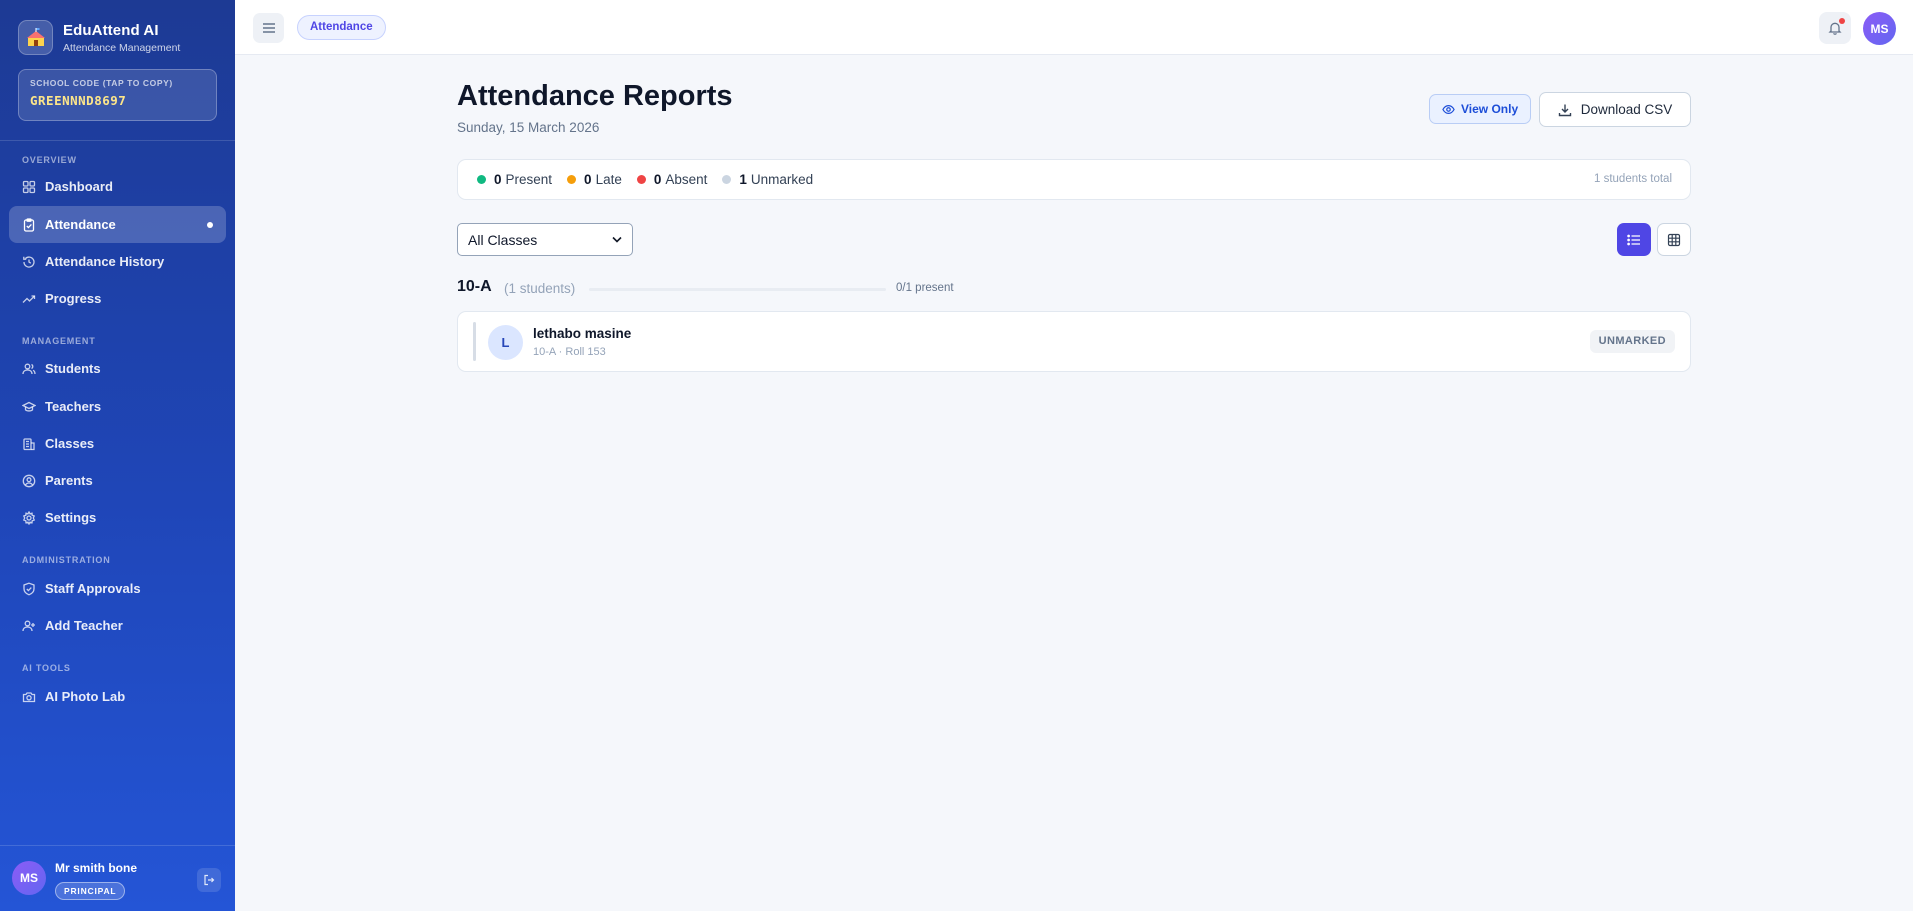 Image resolution: width=1913 pixels, height=911 pixels. I want to click on eye-icon, so click(1448, 109).